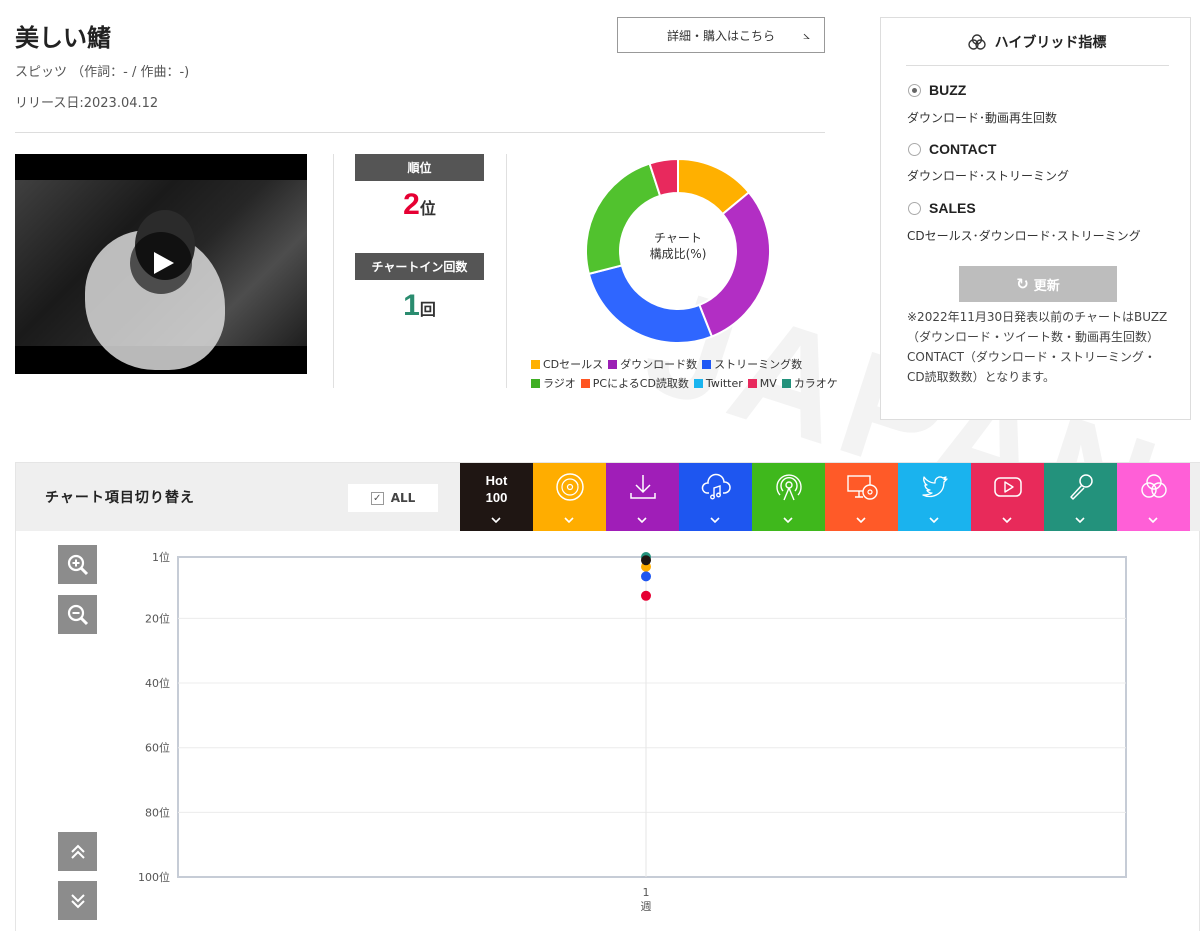 Image resolution: width=1200 pixels, height=931 pixels. I want to click on tab-download, so click(642, 497).